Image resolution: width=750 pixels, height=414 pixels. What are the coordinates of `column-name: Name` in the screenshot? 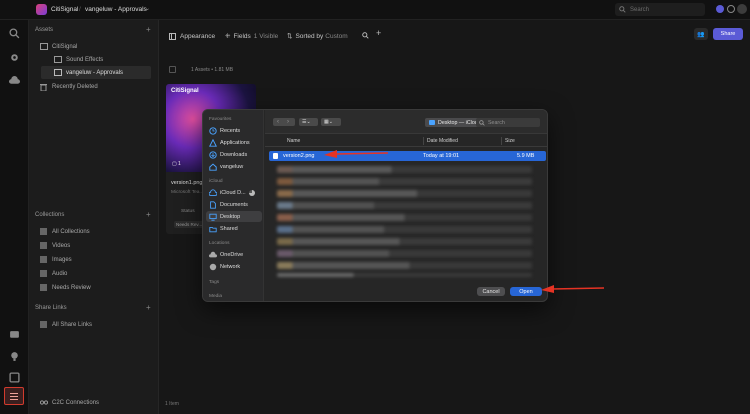 It's located at (293, 141).